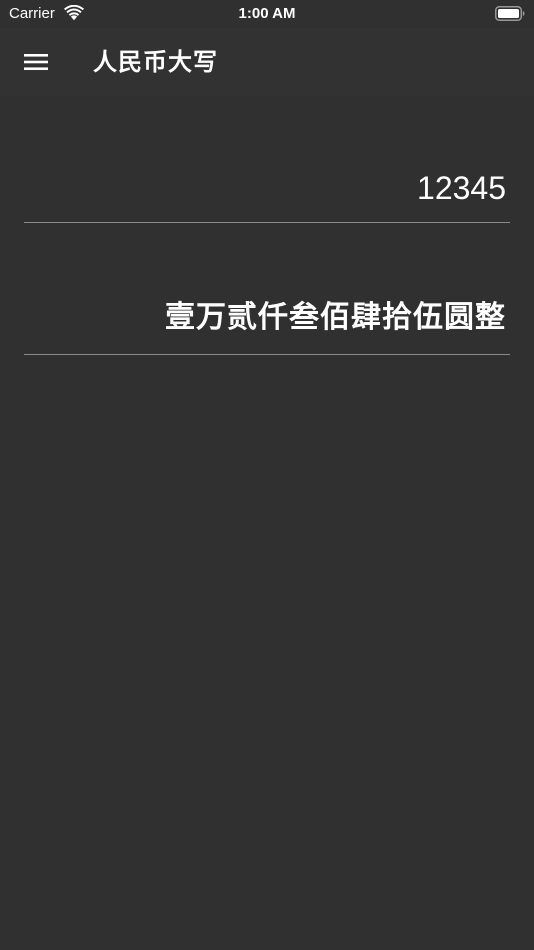  What do you see at coordinates (510, 13) in the screenshot?
I see `battery-icon` at bounding box center [510, 13].